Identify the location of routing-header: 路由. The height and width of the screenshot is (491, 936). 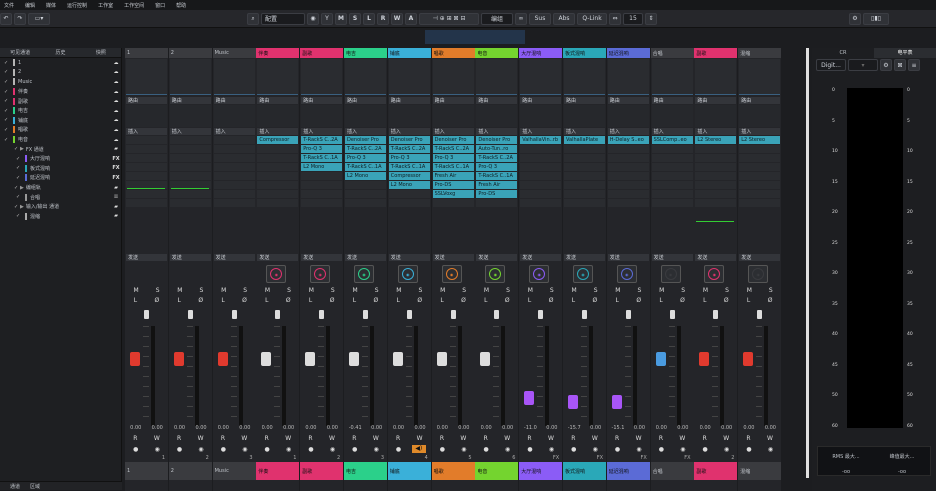
(760, 100).